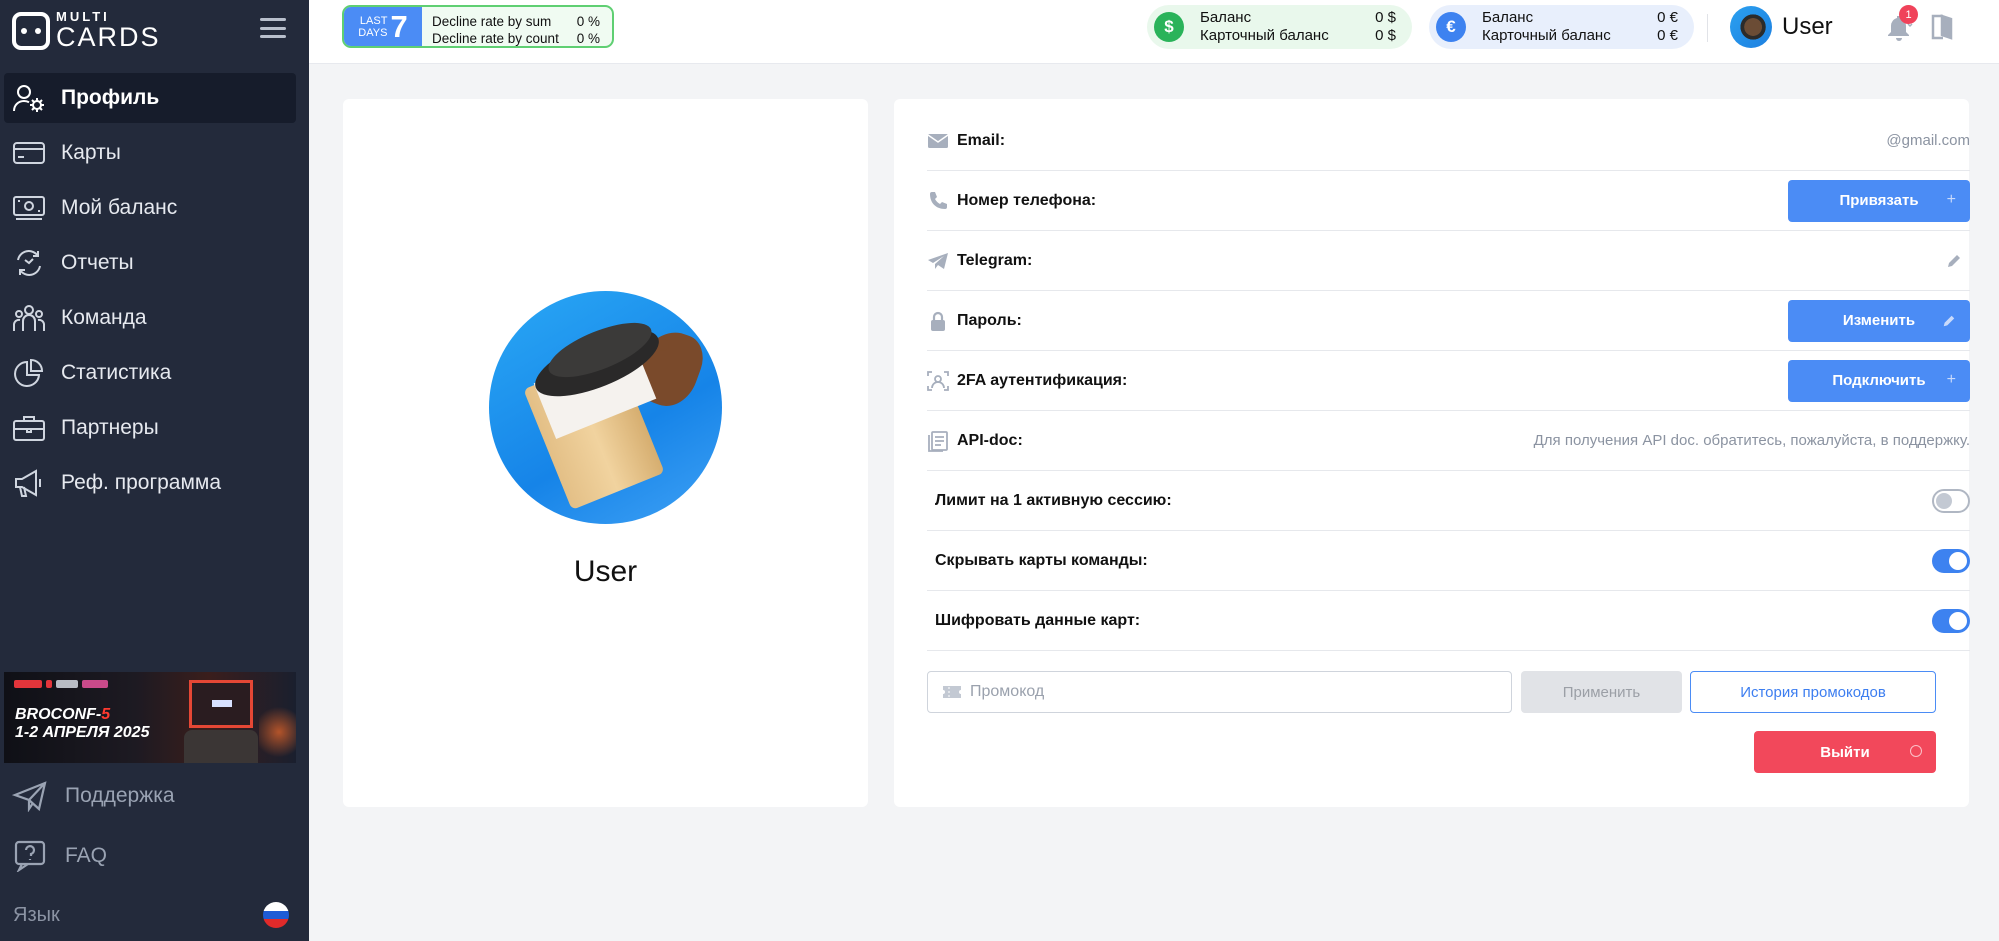 The image size is (1999, 941). What do you see at coordinates (1954, 261) in the screenshot?
I see `edit-telegram-icon` at bounding box center [1954, 261].